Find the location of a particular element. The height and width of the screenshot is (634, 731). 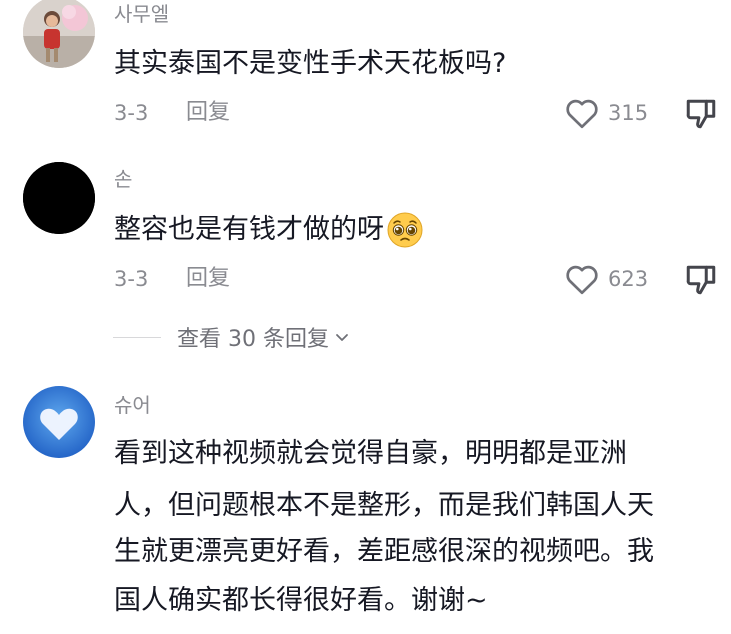

heart-cloud-avatar is located at coordinates (59, 422).